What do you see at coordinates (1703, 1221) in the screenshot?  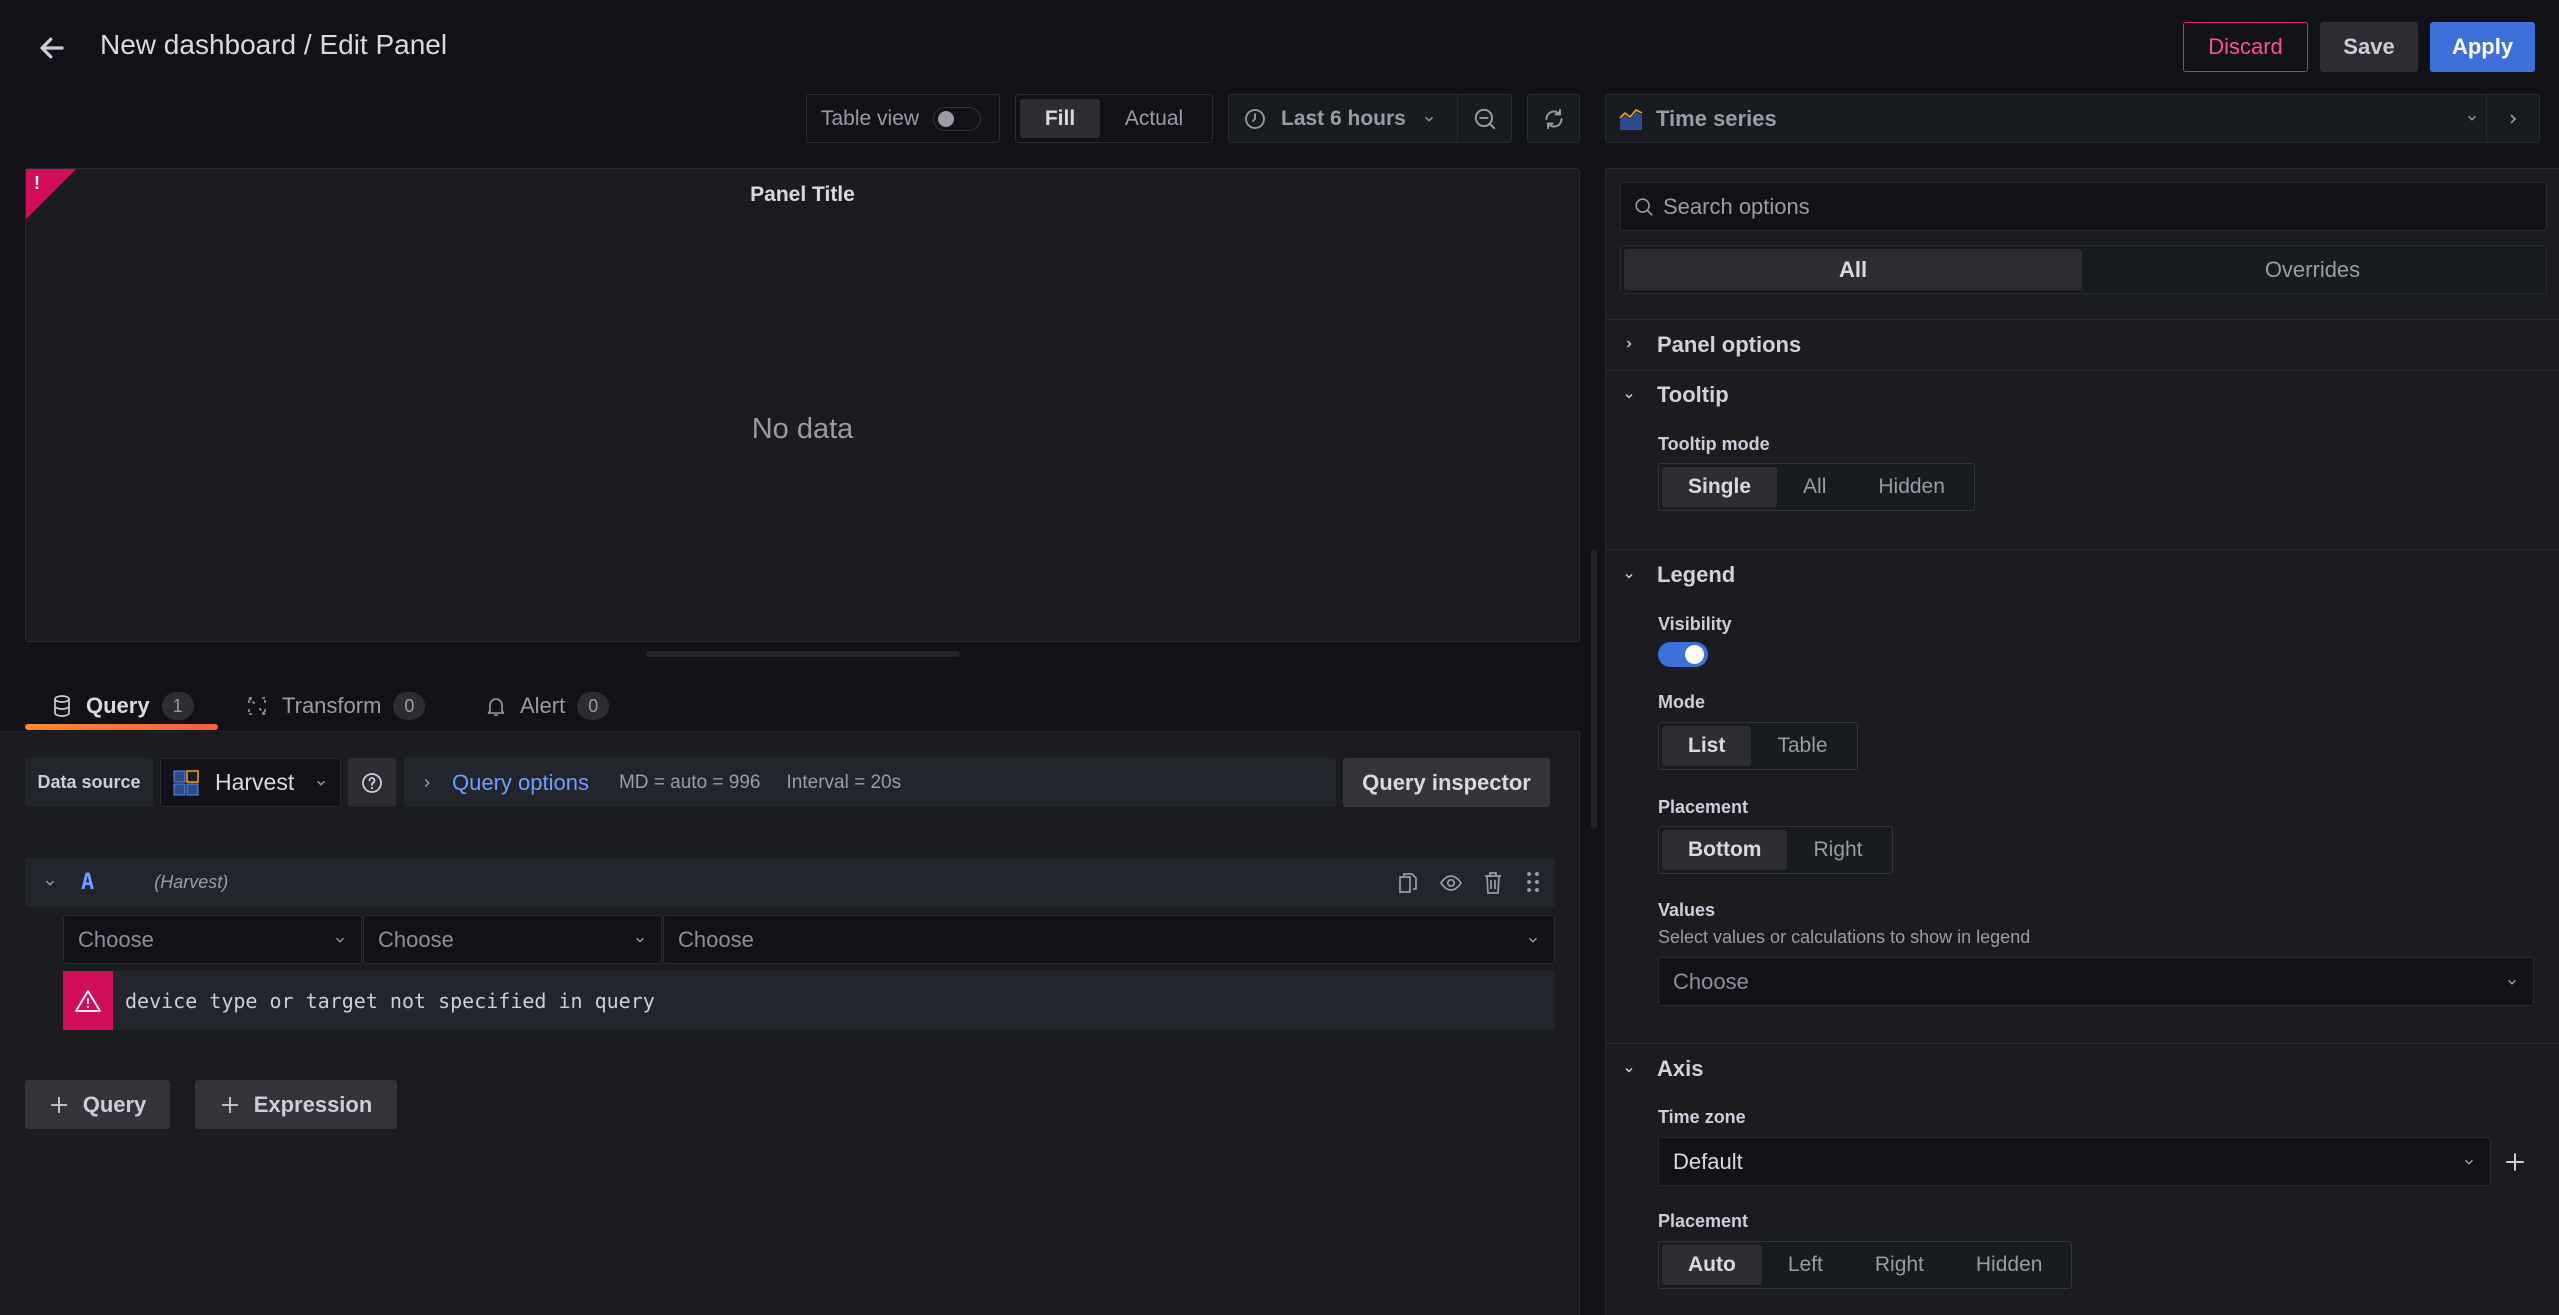 I see `axis-placement-label: Placement` at bounding box center [1703, 1221].